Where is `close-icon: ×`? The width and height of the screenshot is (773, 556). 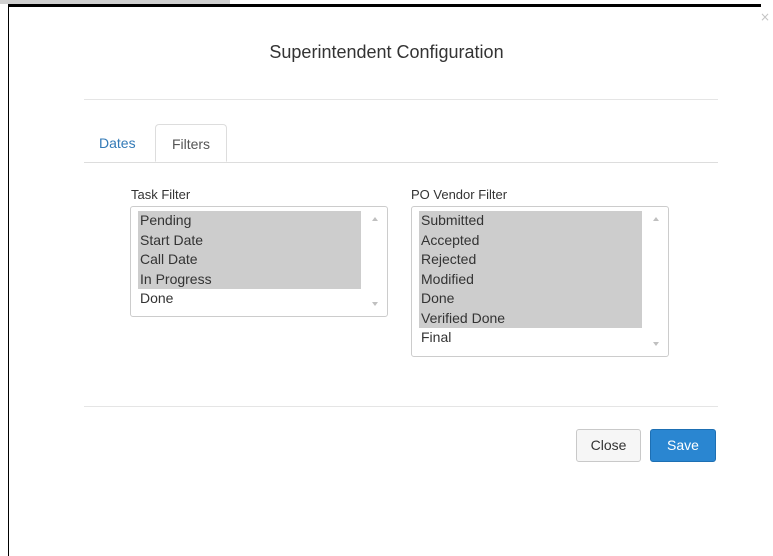
close-icon: × is located at coordinates (765, 17).